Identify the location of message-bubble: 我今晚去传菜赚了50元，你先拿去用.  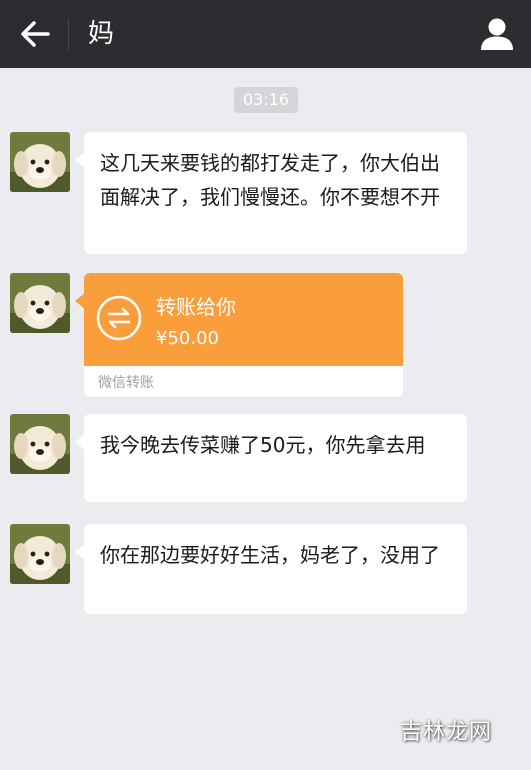
(271, 458).